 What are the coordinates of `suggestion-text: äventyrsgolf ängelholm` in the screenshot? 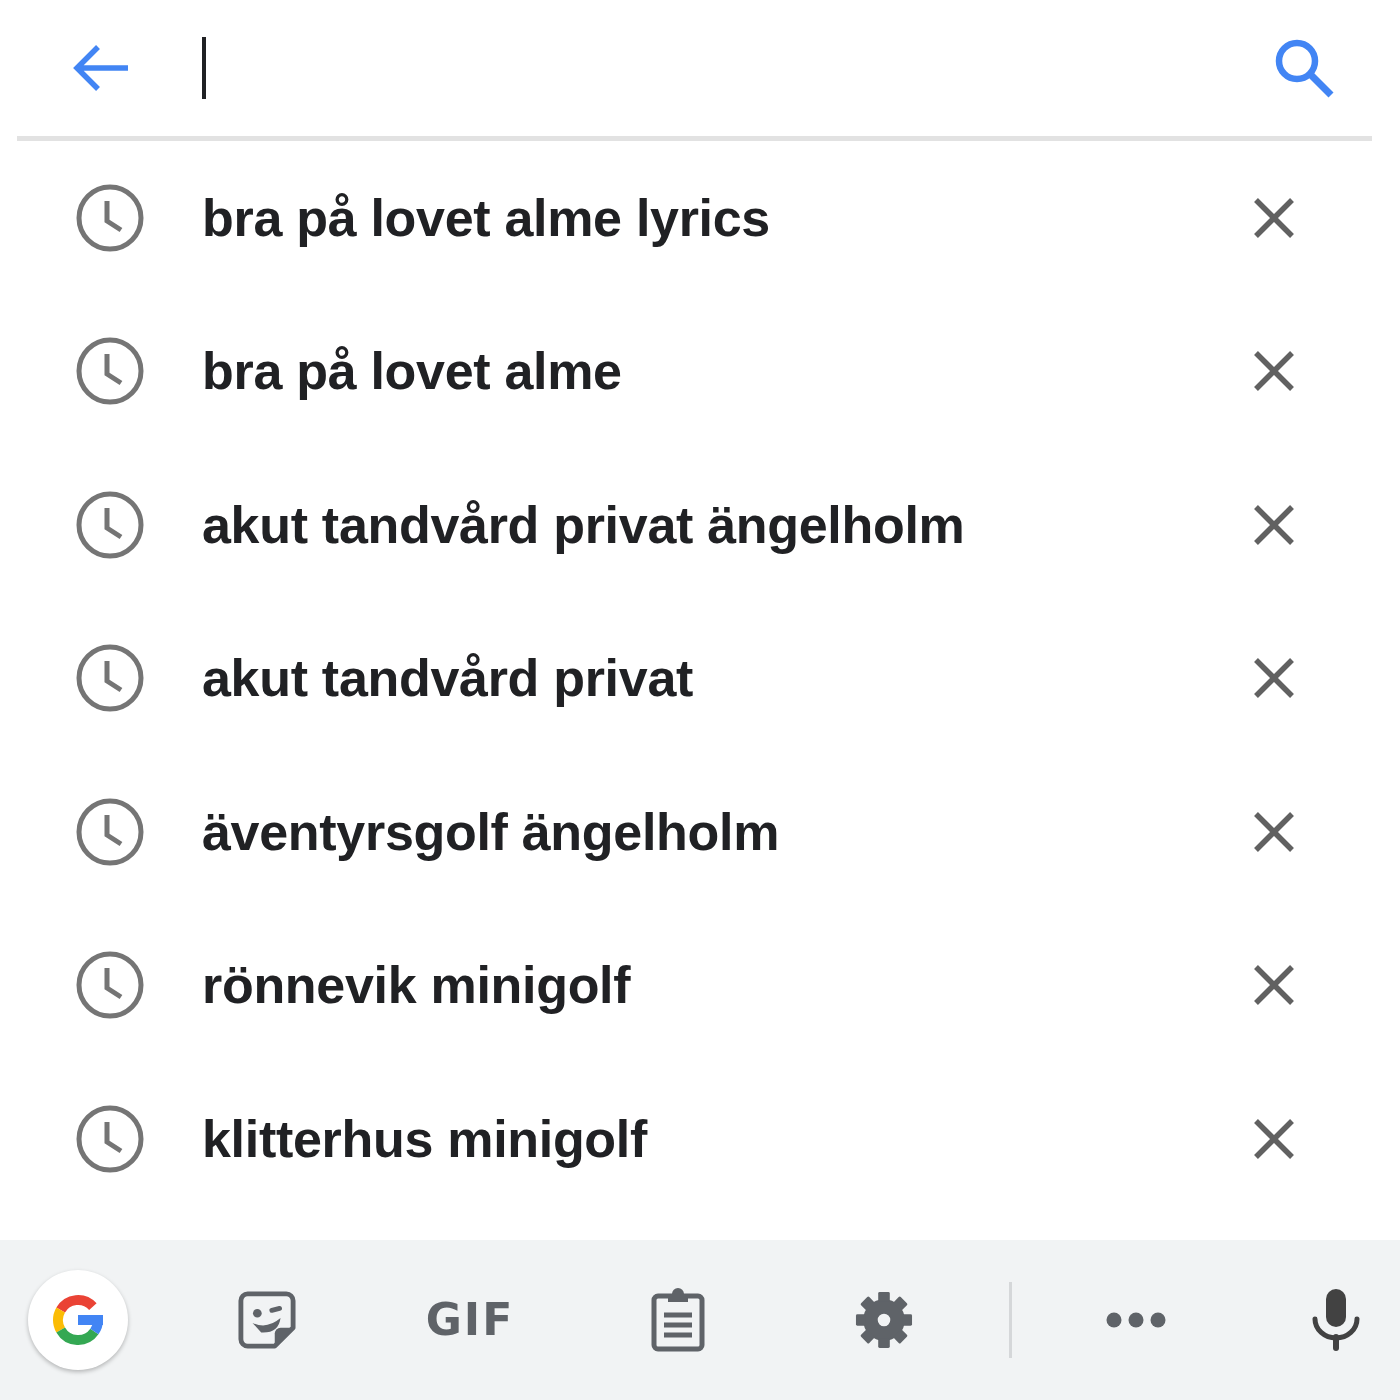 It's located at (491, 831).